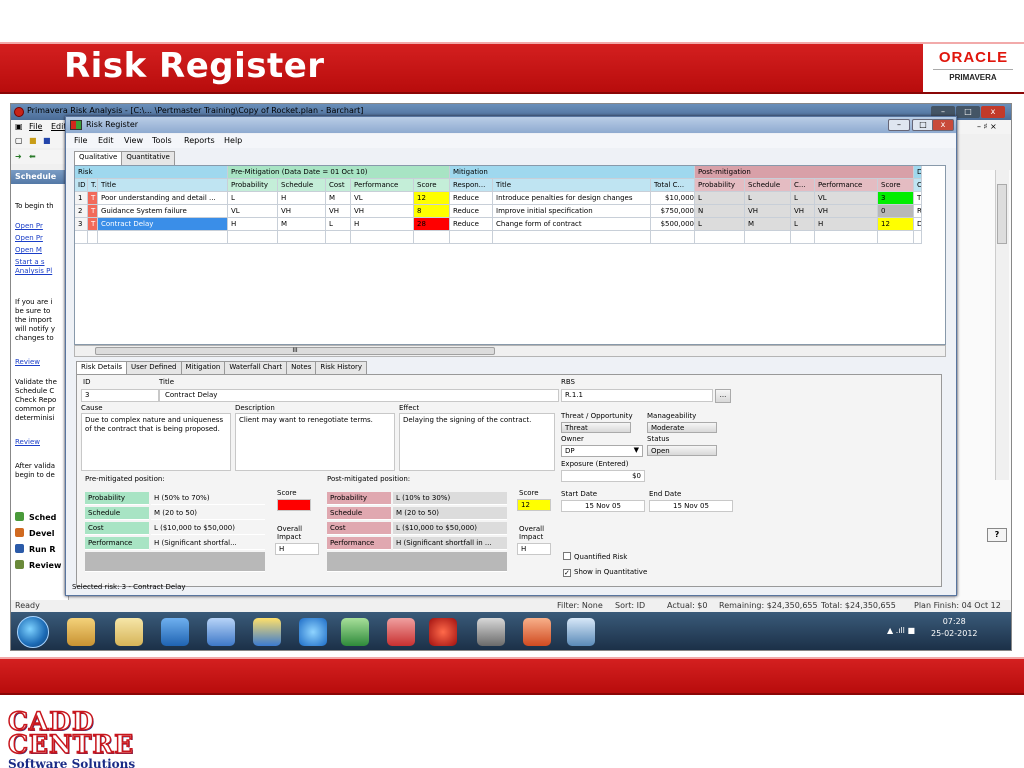 The image size is (1024, 768). What do you see at coordinates (295, 351) in the screenshot?
I see `grid-scroll-thumb: III` at bounding box center [295, 351].